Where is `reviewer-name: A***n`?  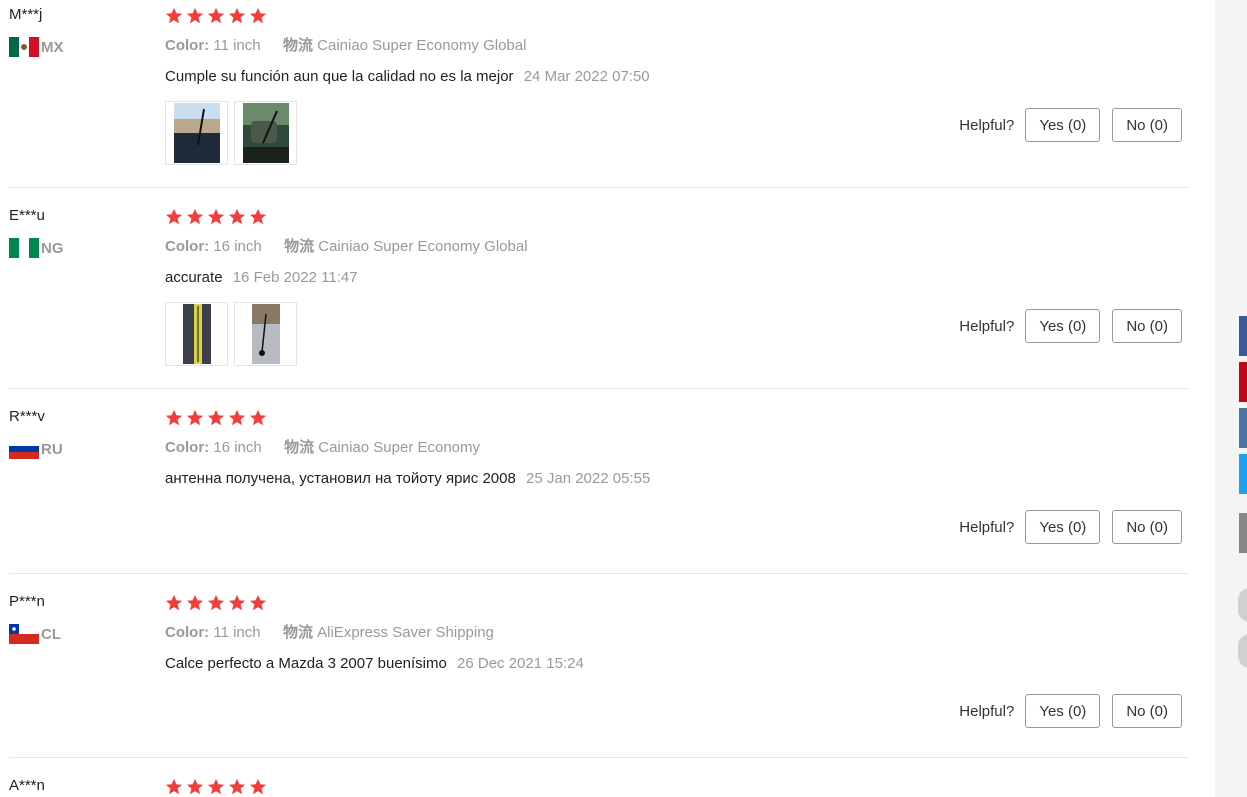 reviewer-name: A***n is located at coordinates (27, 785).